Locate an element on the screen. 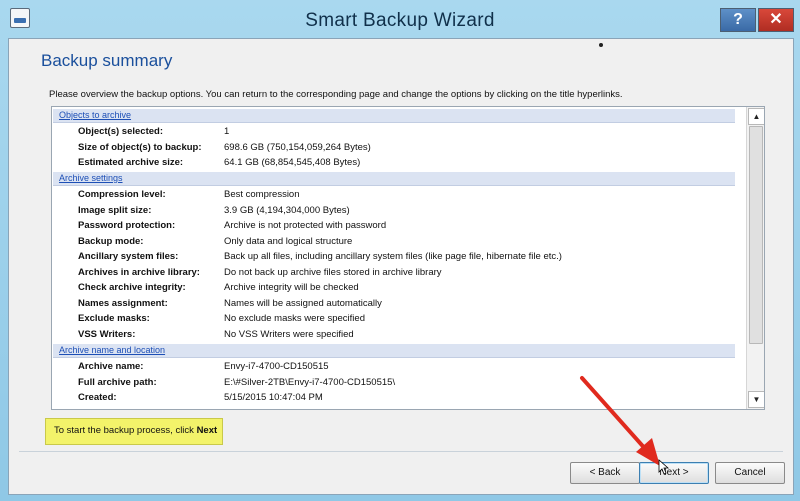  hint-emphasis: Next is located at coordinates (207, 430).